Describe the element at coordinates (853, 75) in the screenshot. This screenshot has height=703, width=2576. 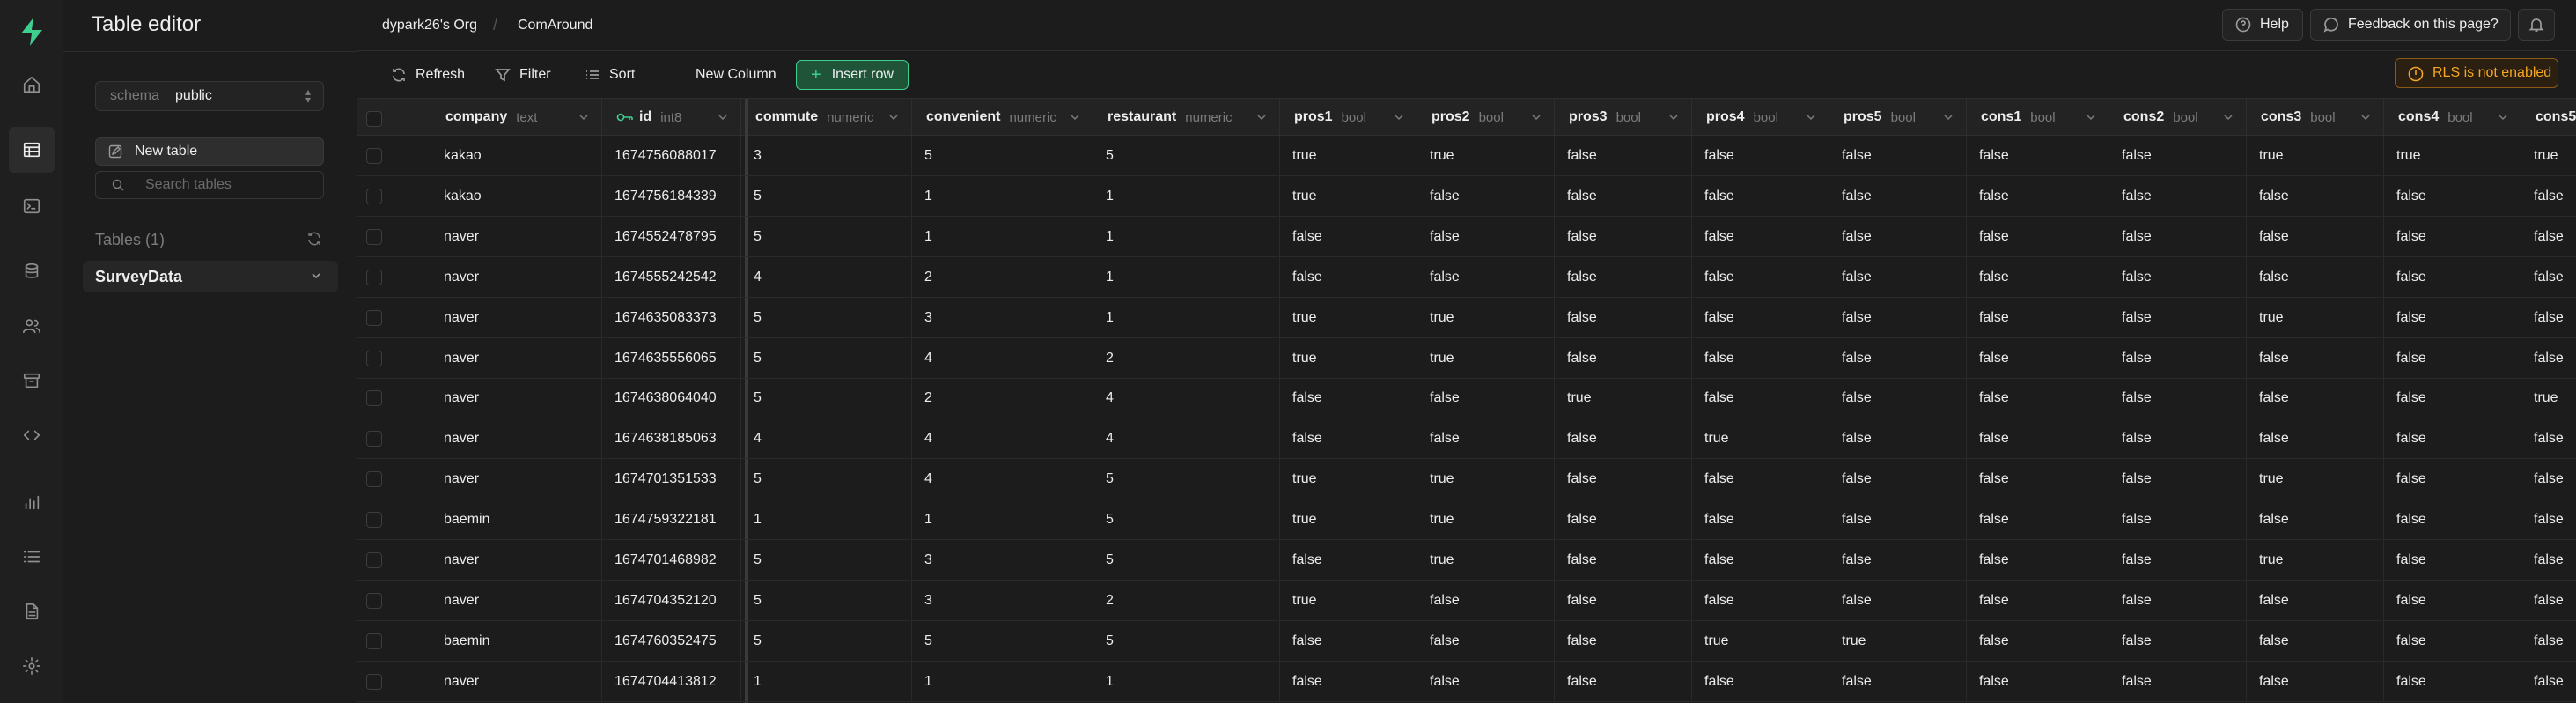
I see `insert-row-button: + Insert row` at that location.